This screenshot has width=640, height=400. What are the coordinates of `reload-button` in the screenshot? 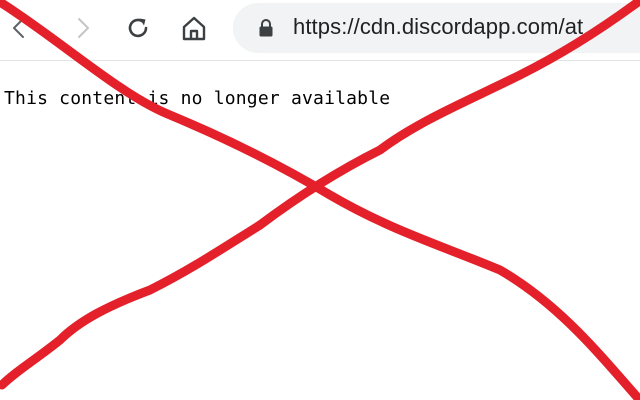 It's located at (138, 28).